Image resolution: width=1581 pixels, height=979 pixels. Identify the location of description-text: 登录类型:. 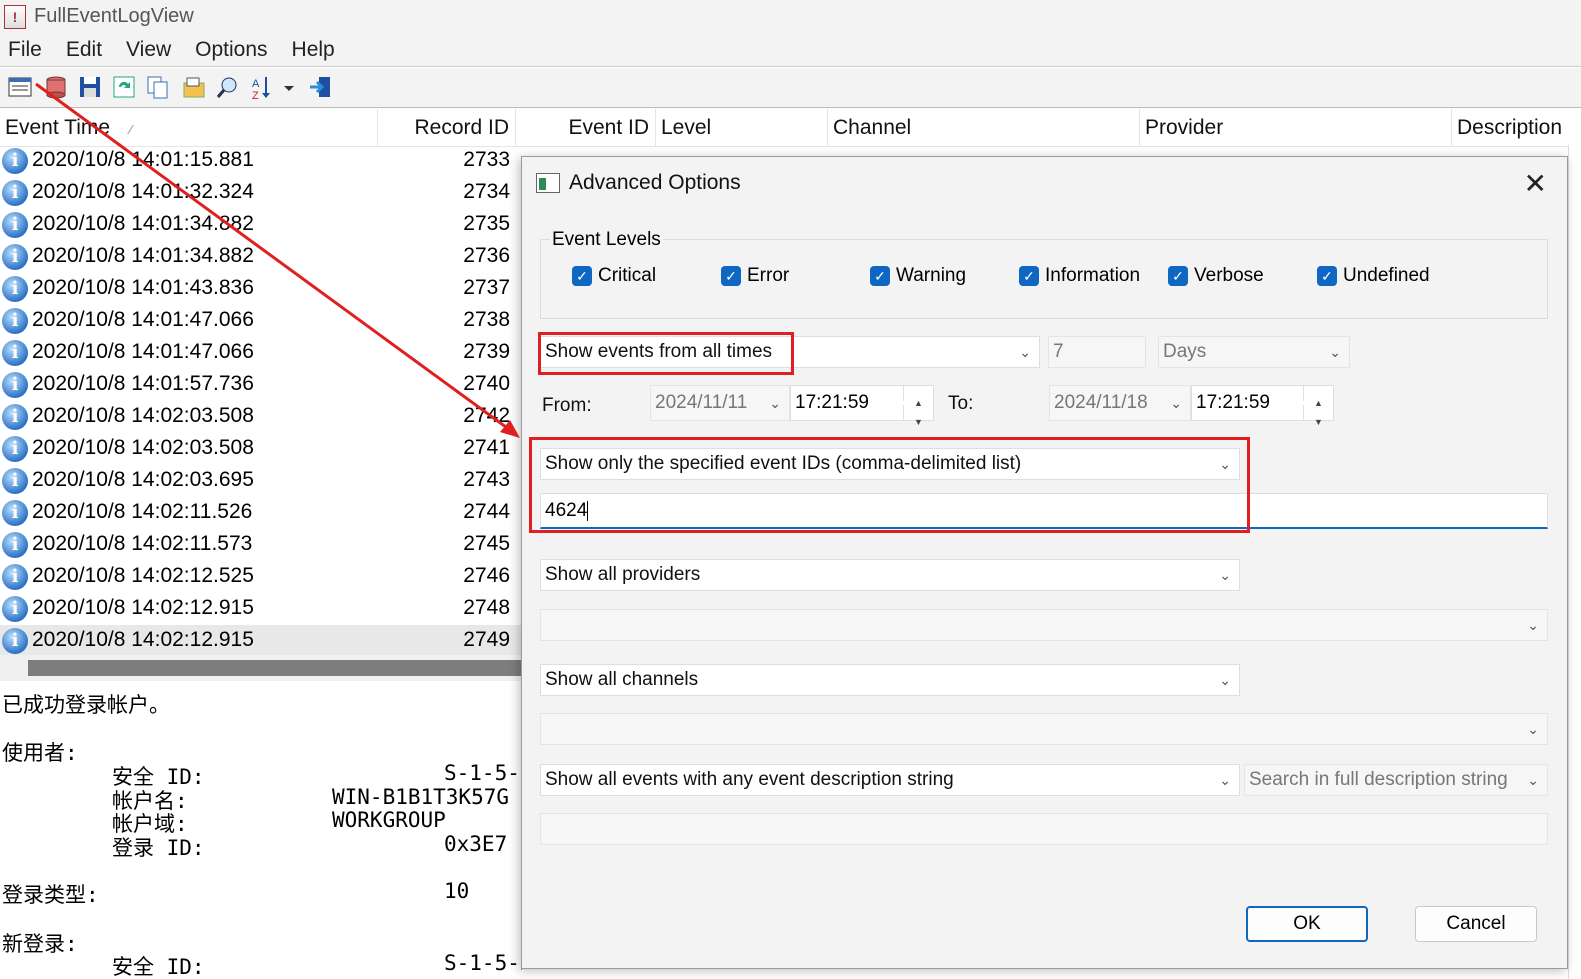
(50, 895).